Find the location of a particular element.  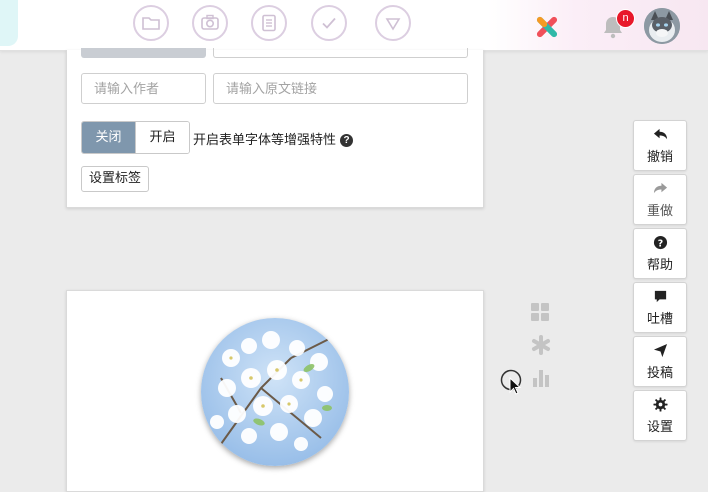

redo-arrow-icon is located at coordinates (660, 188).